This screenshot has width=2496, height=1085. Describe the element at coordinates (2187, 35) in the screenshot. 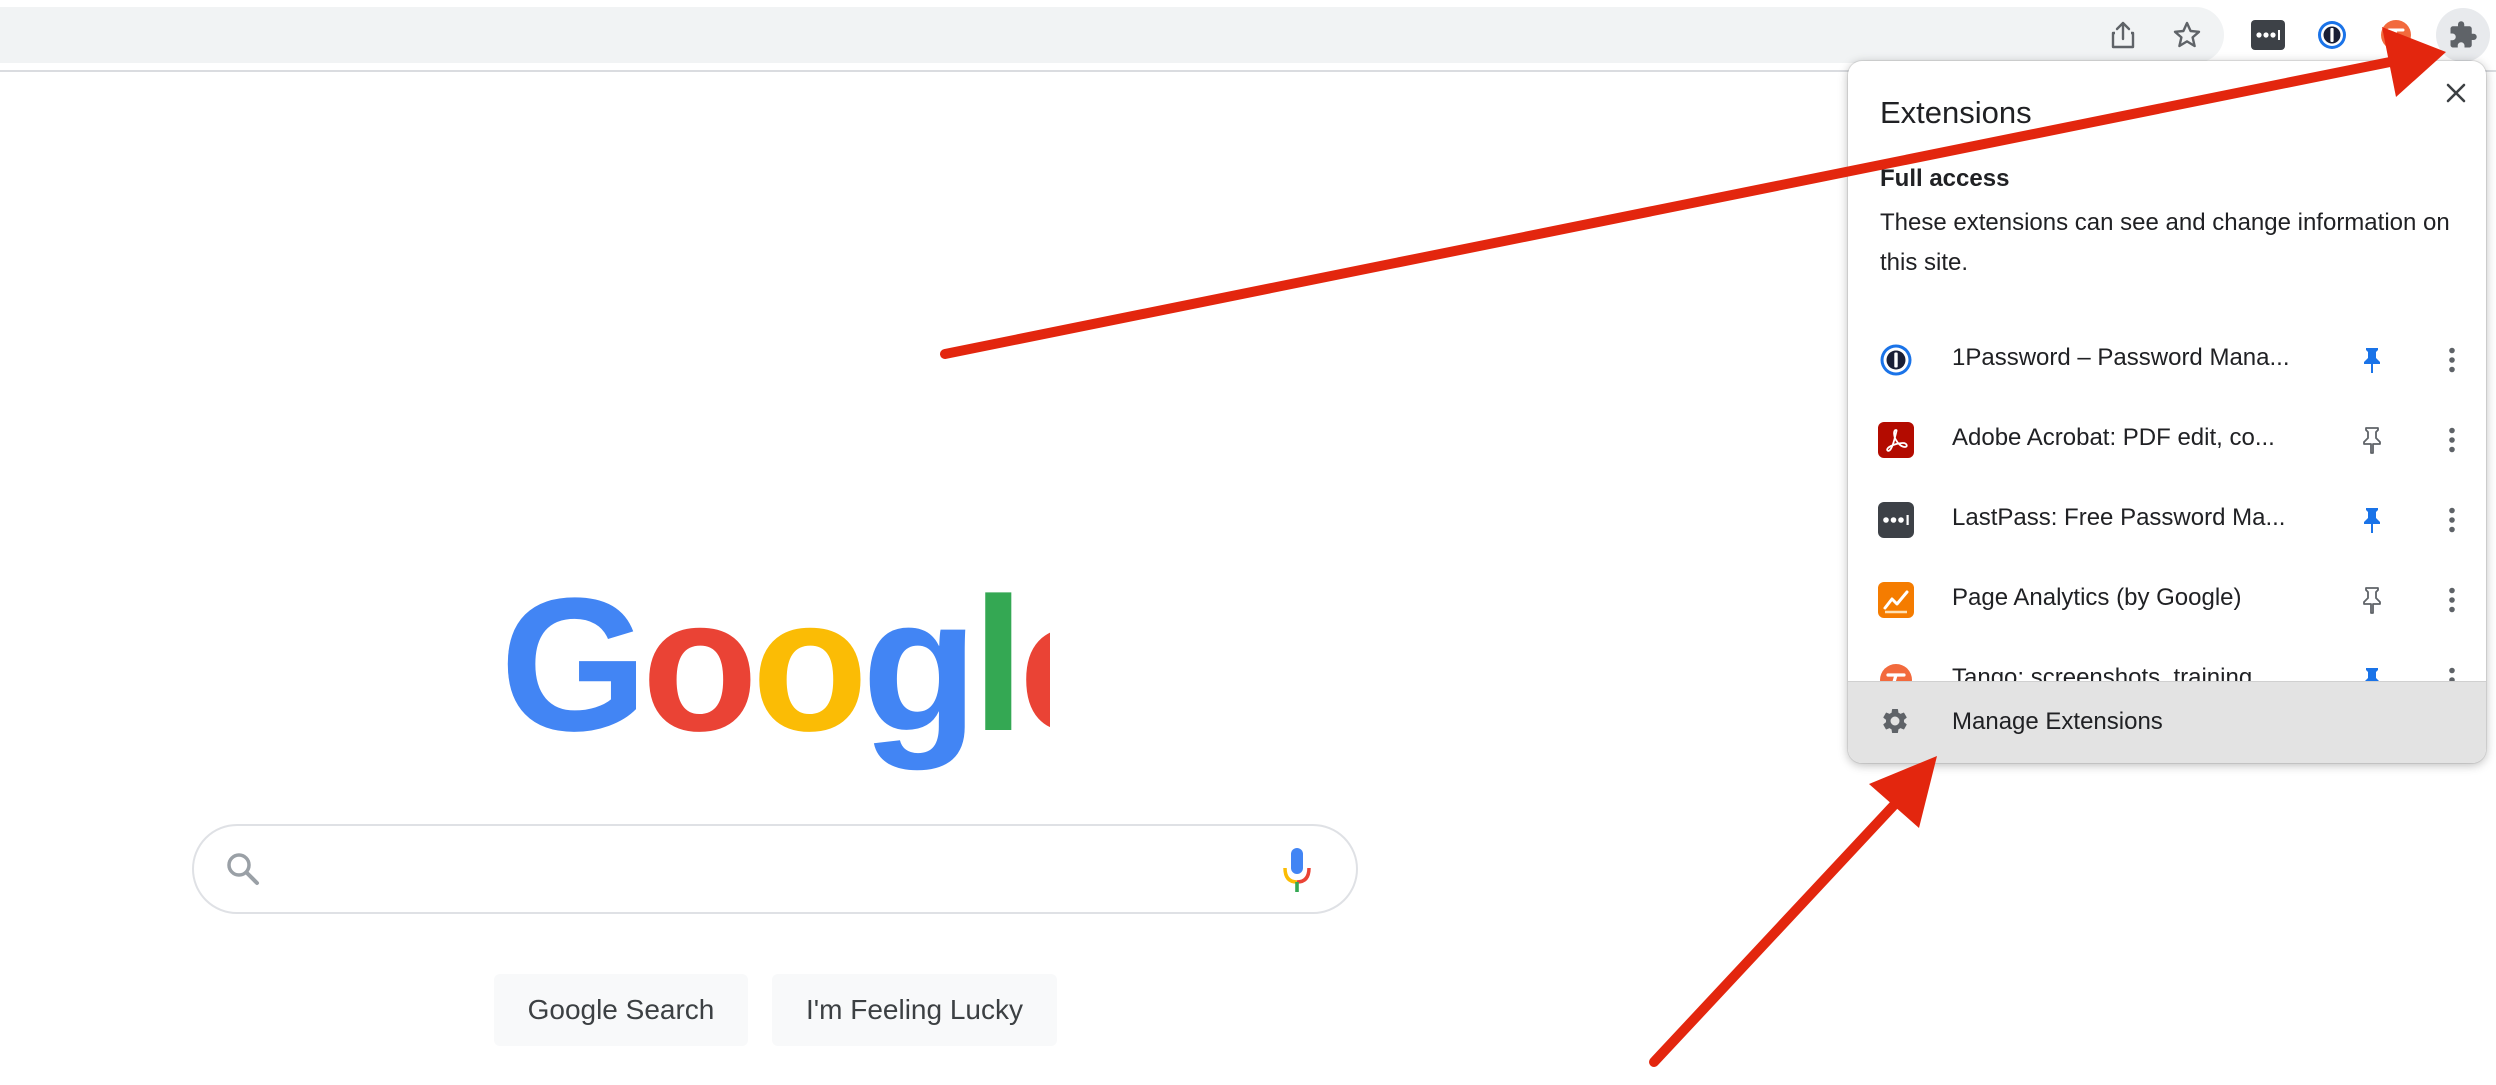

I see `bookmark-star-icon` at that location.